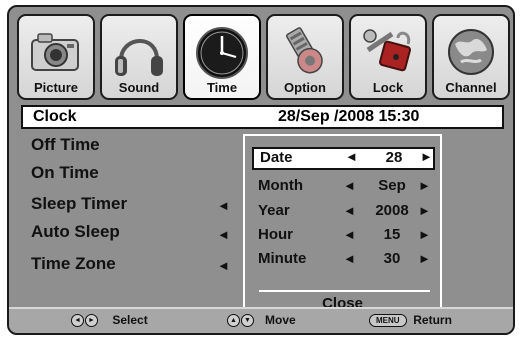 This screenshot has width=522, height=340. I want to click on row-value: Sep, so click(392, 185).